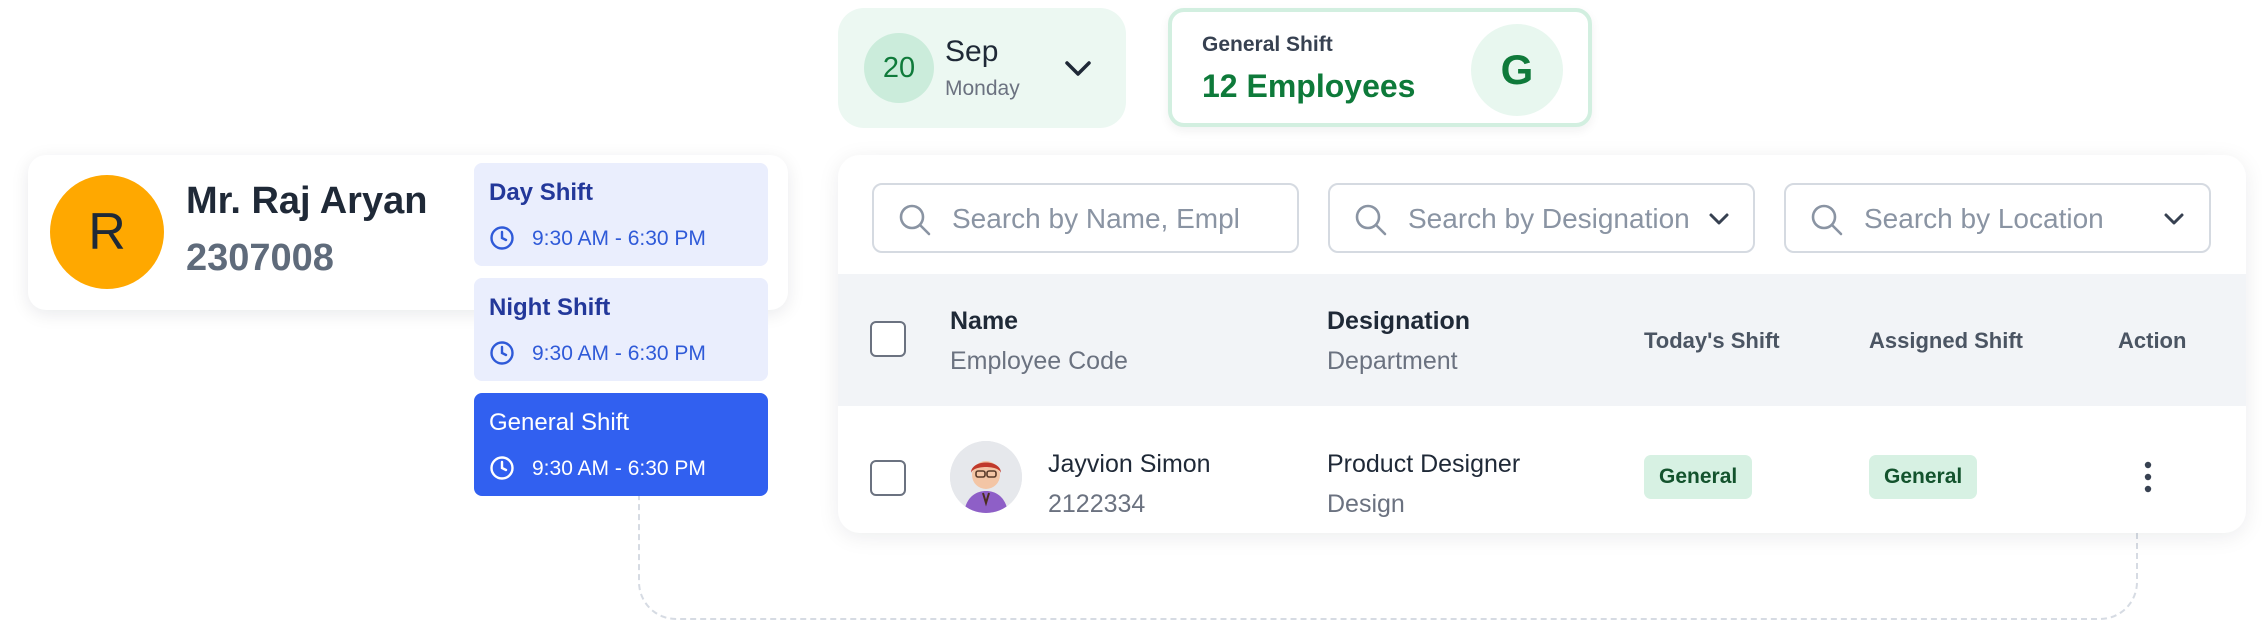 The width and height of the screenshot is (2262, 622). What do you see at coordinates (2152, 340) in the screenshot?
I see `header-action: Action` at bounding box center [2152, 340].